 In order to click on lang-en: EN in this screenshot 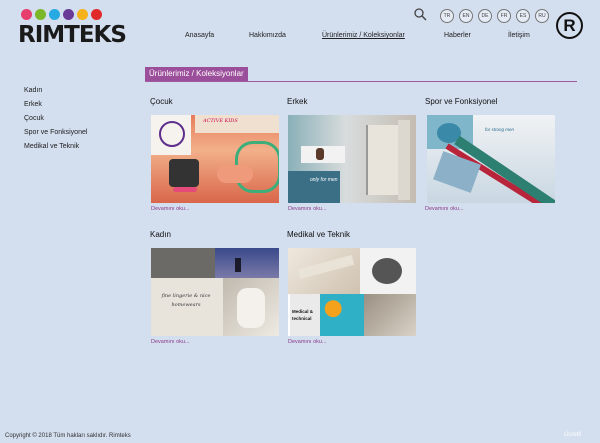, I will do `click(466, 16)`.